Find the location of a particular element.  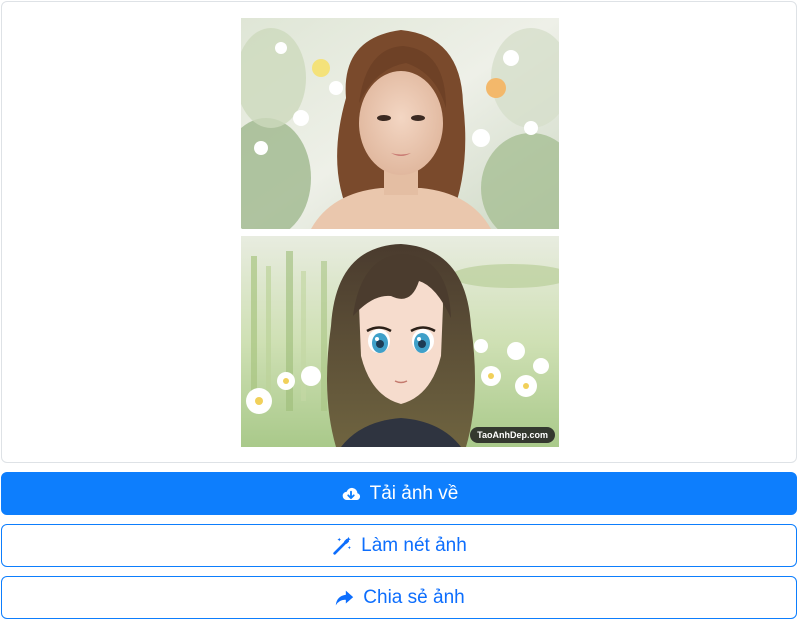

share-label: Chia sẻ ảnh is located at coordinates (414, 597).